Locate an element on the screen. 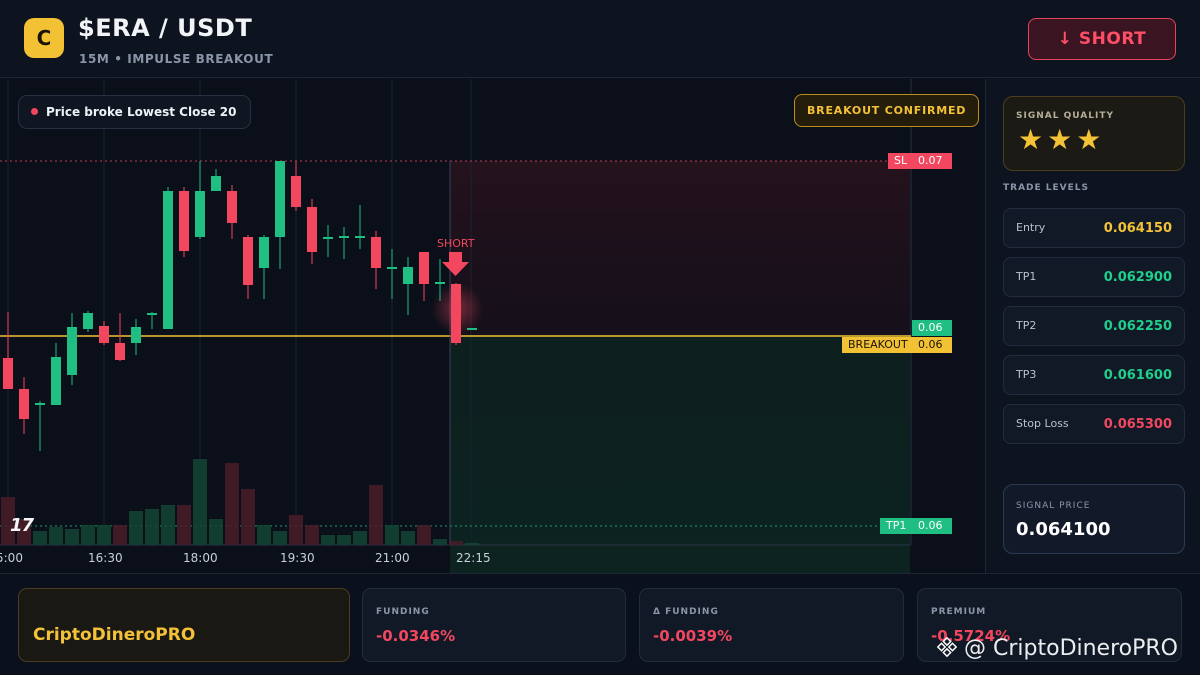  current-price-tag: 0.06 is located at coordinates (932, 328).